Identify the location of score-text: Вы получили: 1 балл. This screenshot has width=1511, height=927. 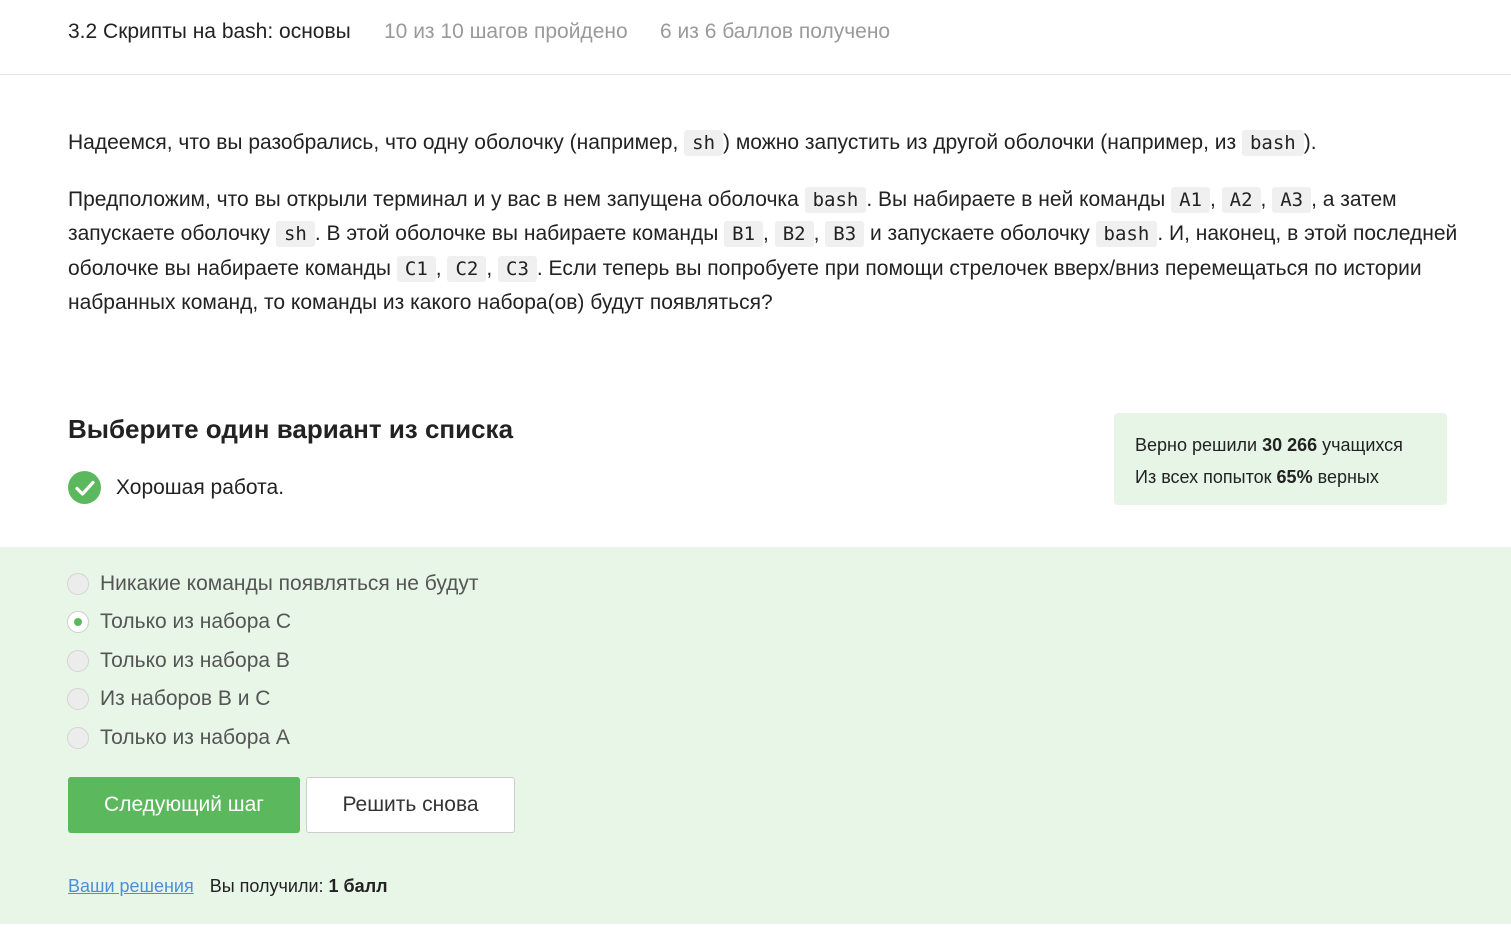
(299, 886).